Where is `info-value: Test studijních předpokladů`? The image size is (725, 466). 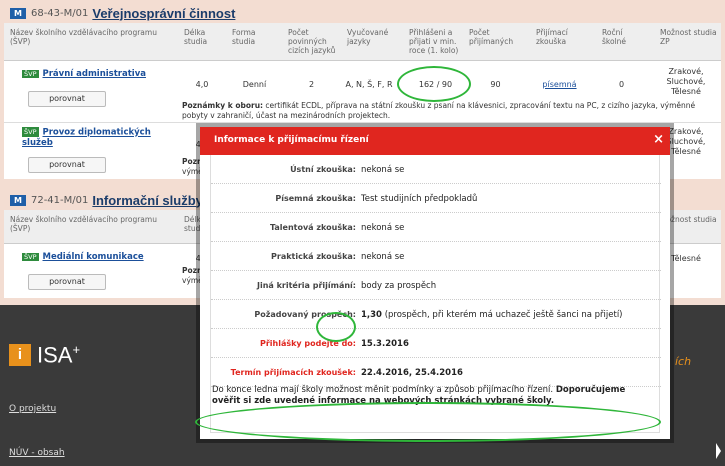 info-value: Test studijních předpokladů is located at coordinates (419, 199).